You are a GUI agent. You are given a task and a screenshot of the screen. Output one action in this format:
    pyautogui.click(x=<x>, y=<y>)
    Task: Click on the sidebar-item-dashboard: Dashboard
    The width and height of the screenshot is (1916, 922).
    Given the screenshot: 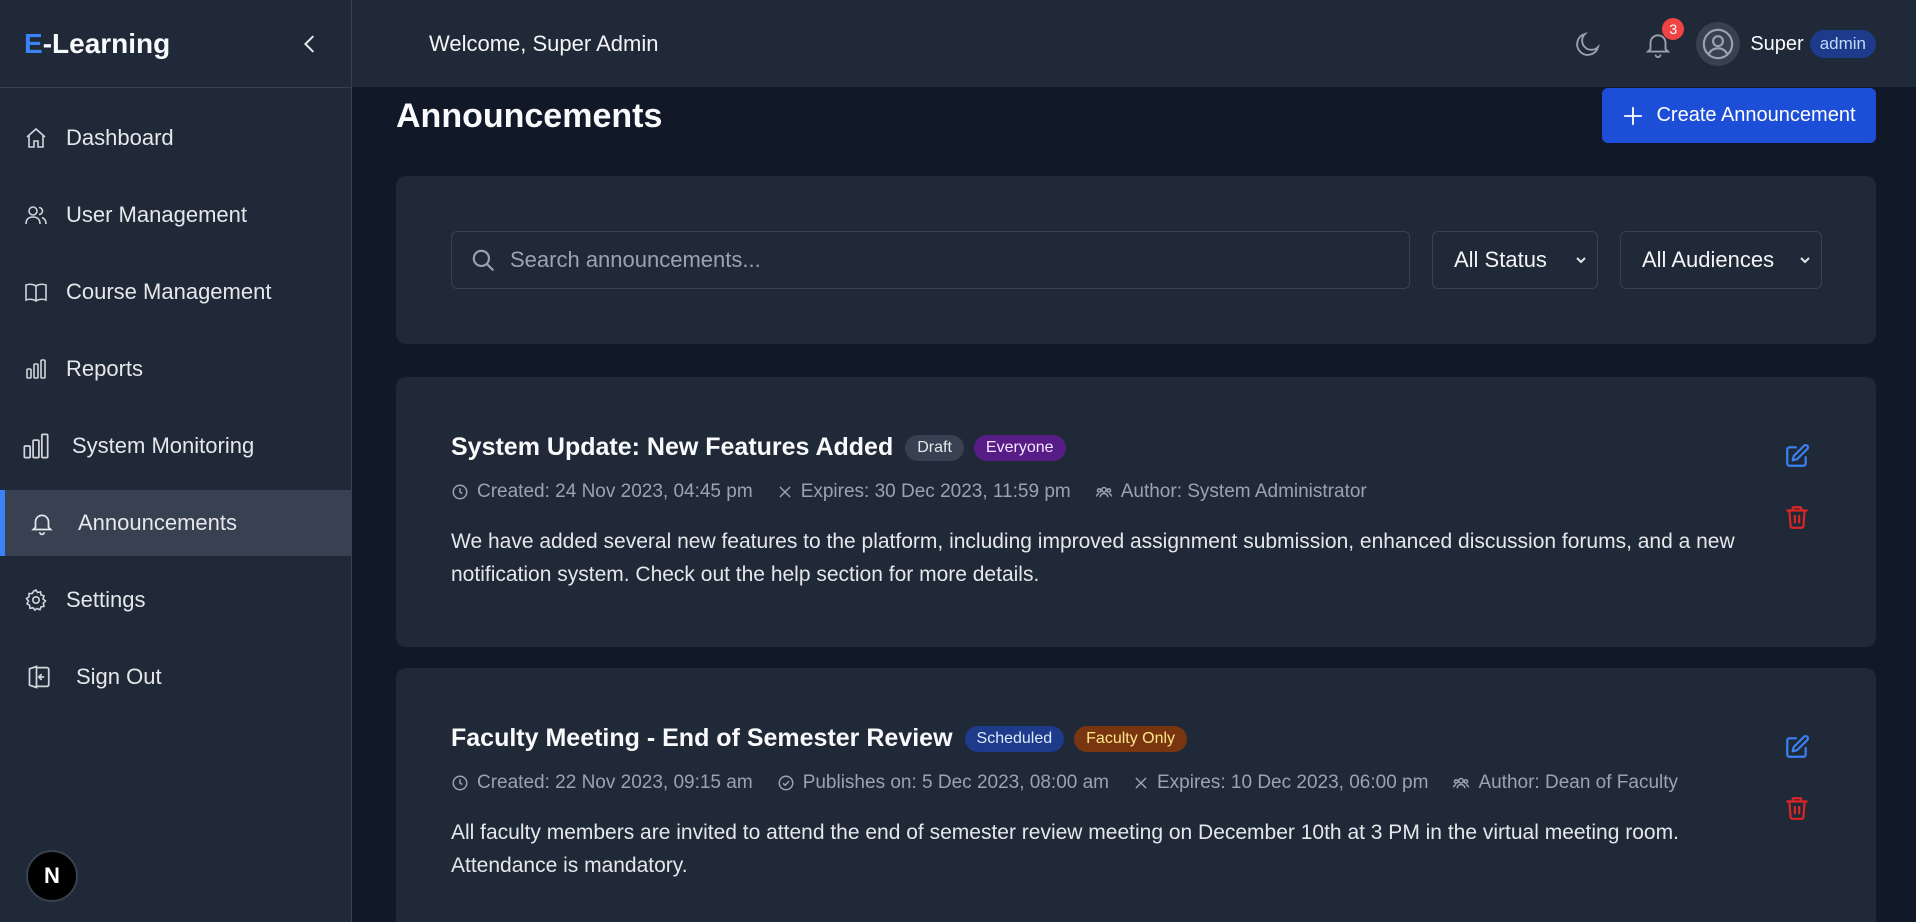 What is the action you would take?
    pyautogui.click(x=175, y=138)
    